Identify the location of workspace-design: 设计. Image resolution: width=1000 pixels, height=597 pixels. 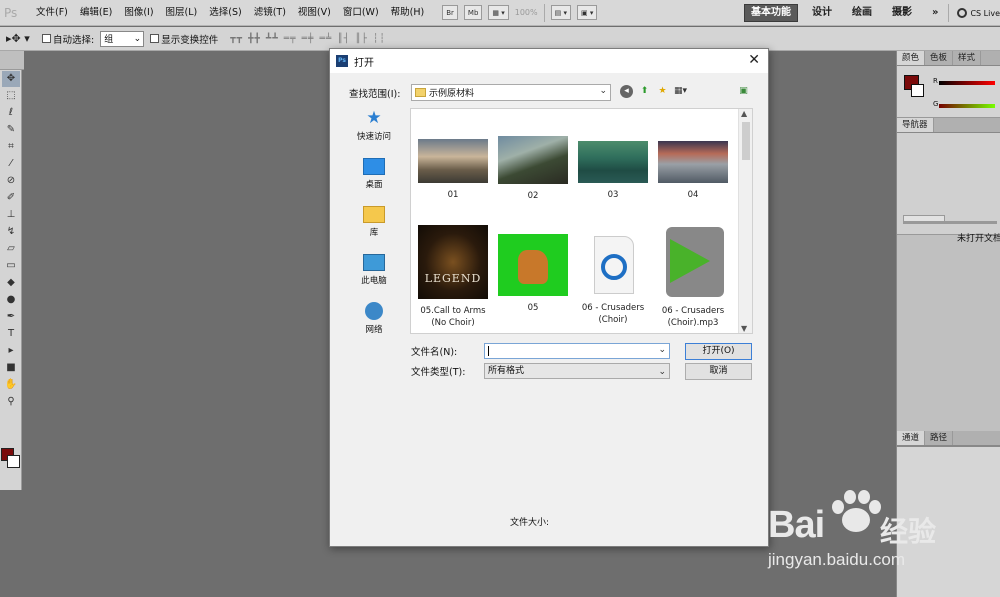
(822, 13).